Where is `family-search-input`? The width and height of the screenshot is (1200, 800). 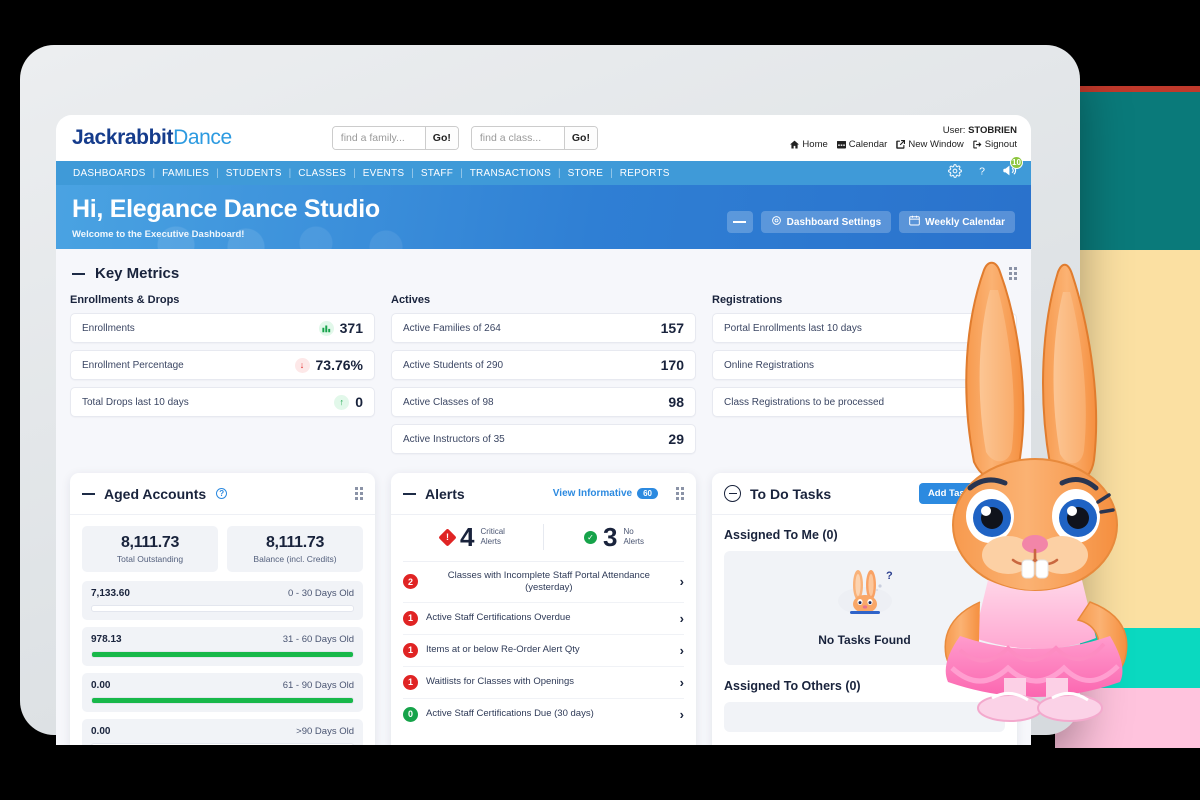 family-search-input is located at coordinates (378, 138).